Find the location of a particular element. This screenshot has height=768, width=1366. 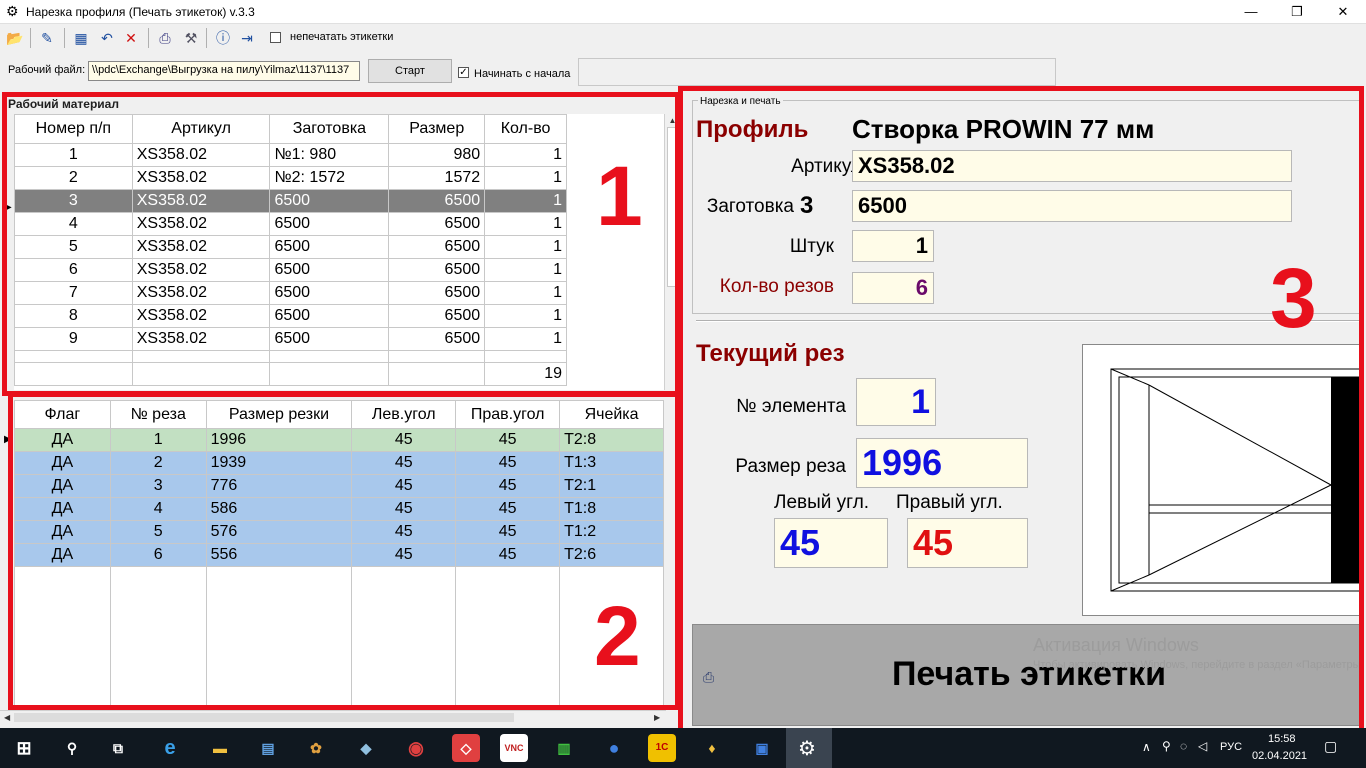

language-indicator: РУС is located at coordinates (1231, 747).